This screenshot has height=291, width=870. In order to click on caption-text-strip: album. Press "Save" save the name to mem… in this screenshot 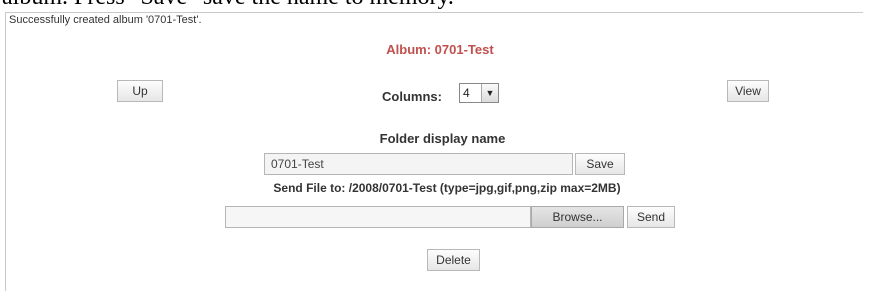, I will do `click(435, 5)`.